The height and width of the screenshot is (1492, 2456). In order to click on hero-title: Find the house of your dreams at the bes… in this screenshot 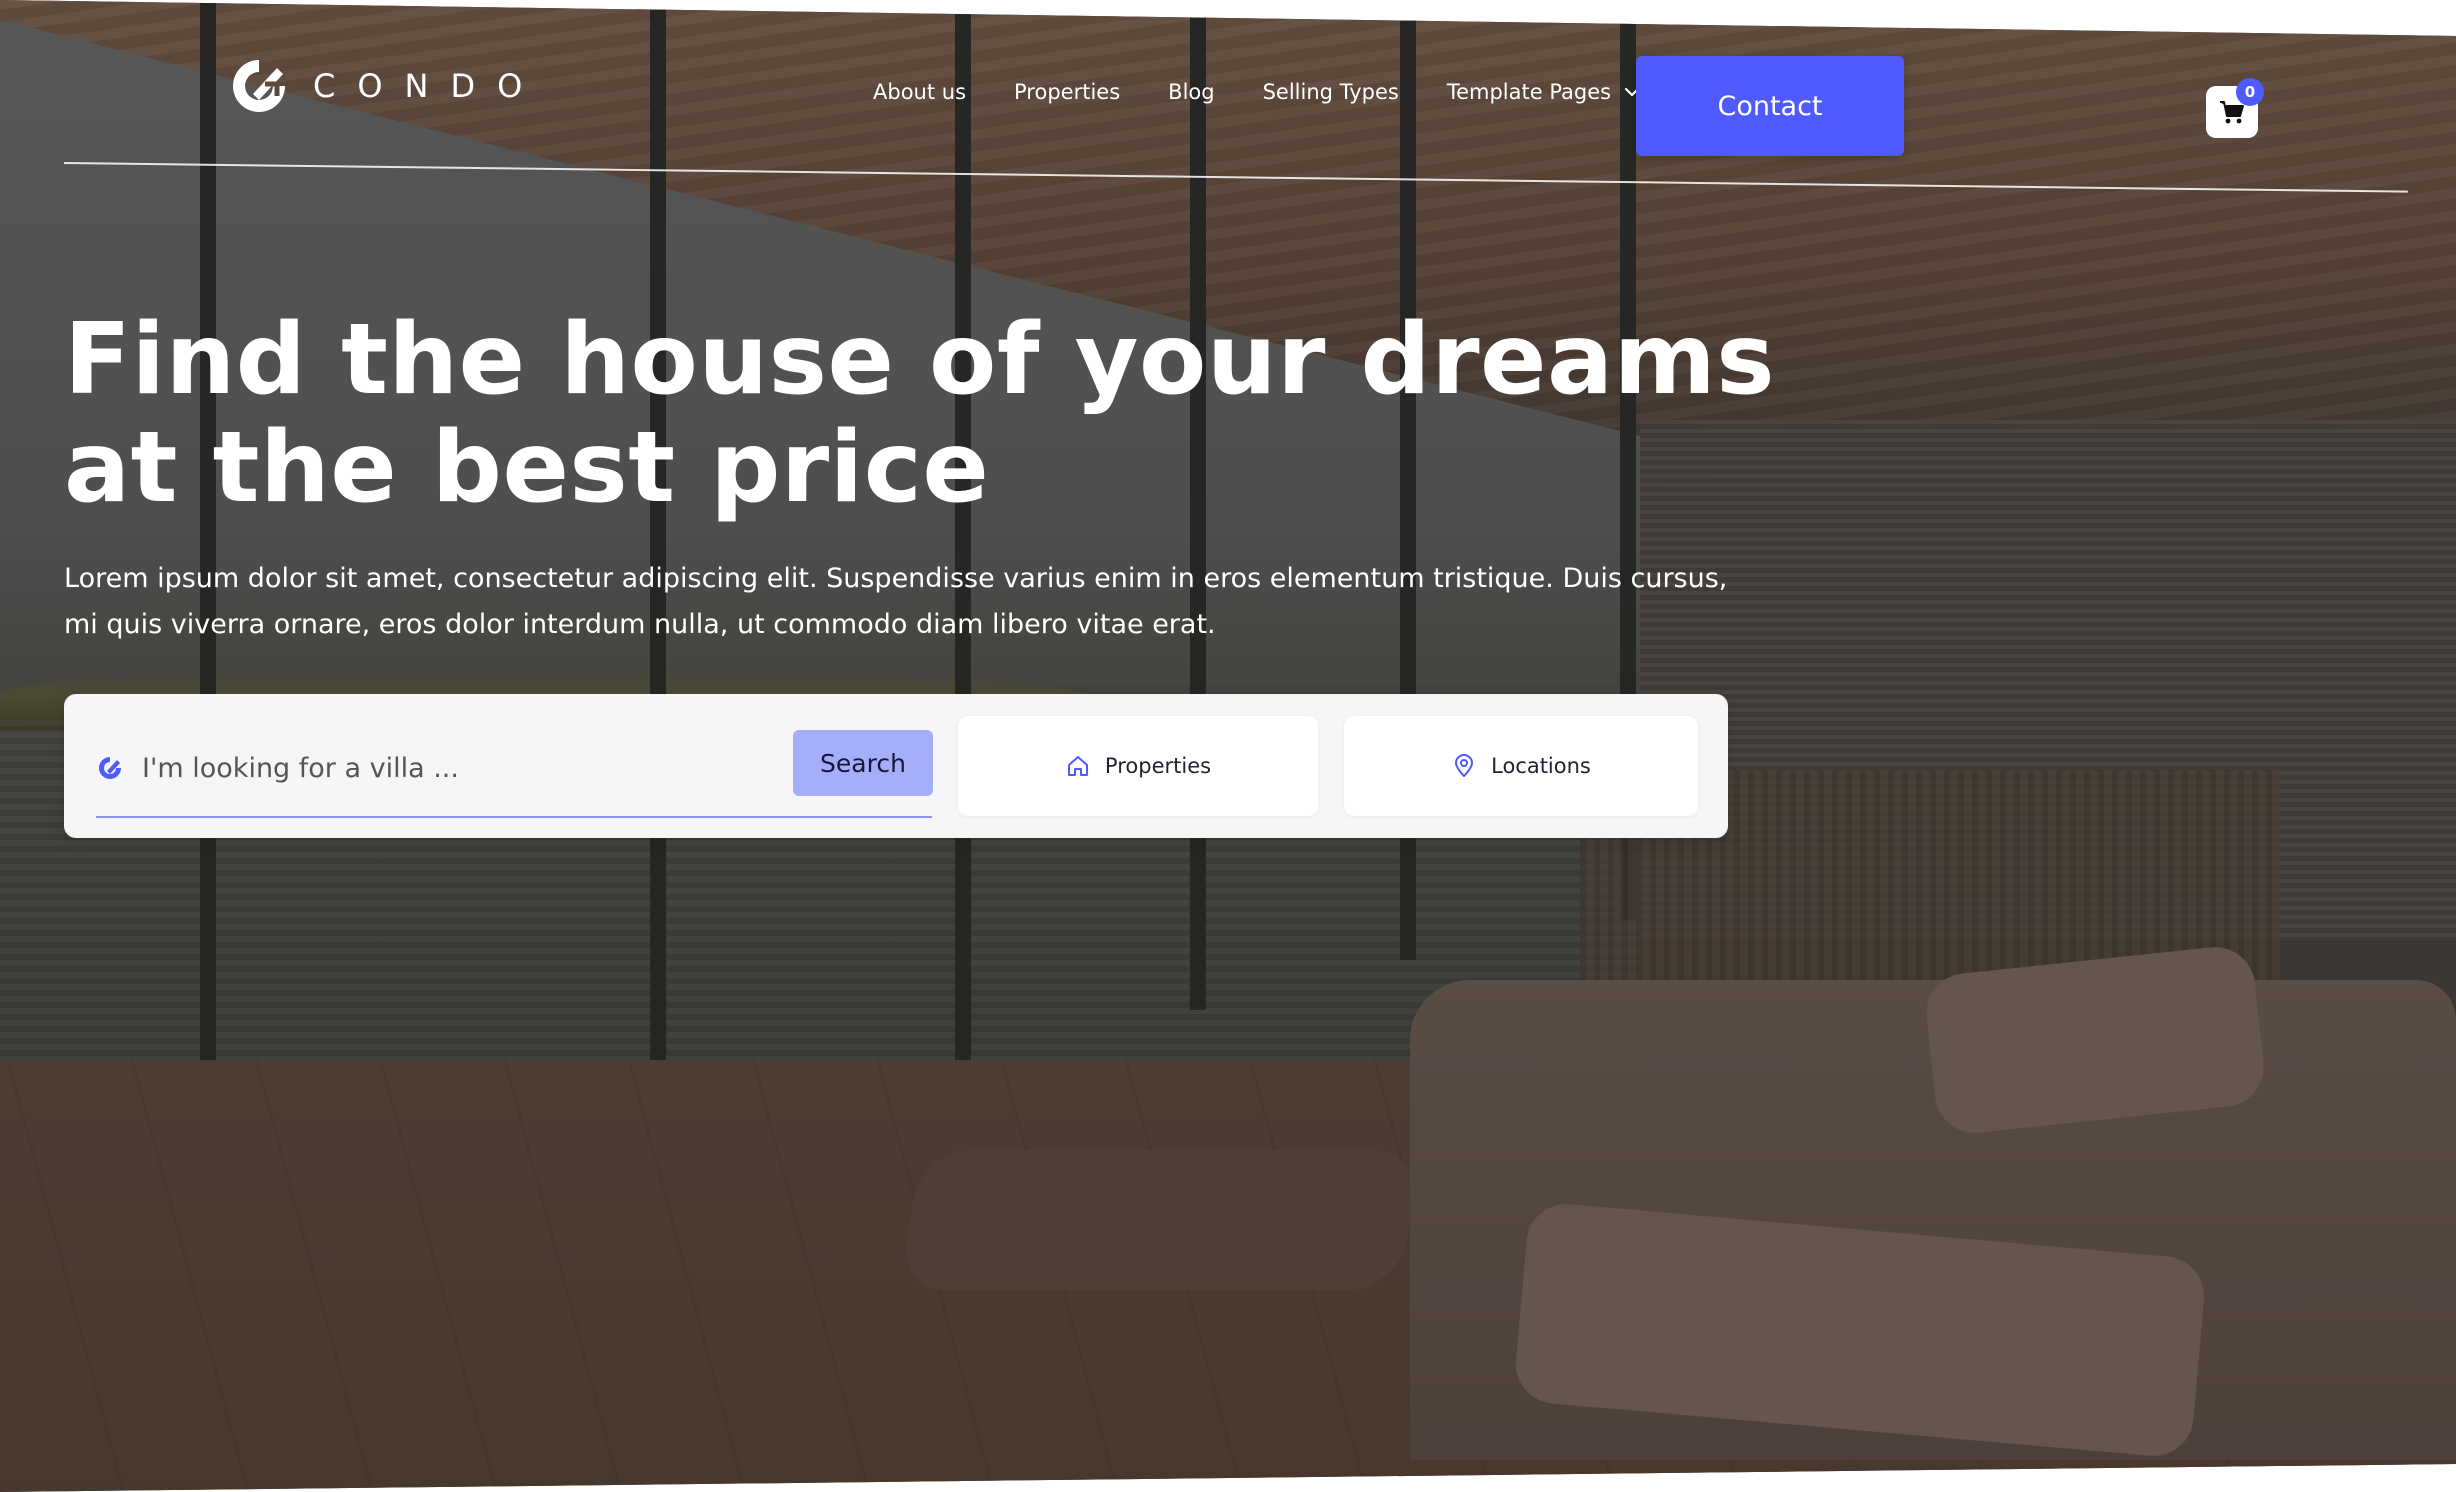, I will do `click(920, 414)`.